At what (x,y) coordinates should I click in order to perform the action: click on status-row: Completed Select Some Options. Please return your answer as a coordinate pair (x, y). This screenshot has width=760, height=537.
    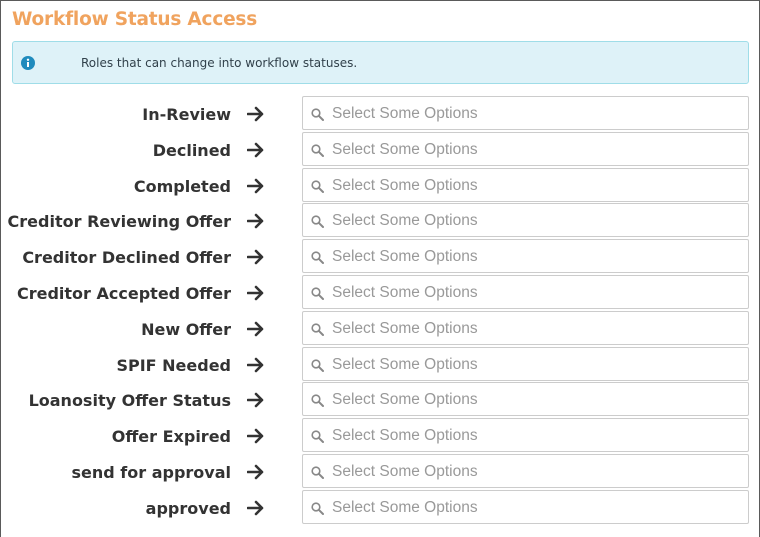
    Looking at the image, I should click on (380, 185).